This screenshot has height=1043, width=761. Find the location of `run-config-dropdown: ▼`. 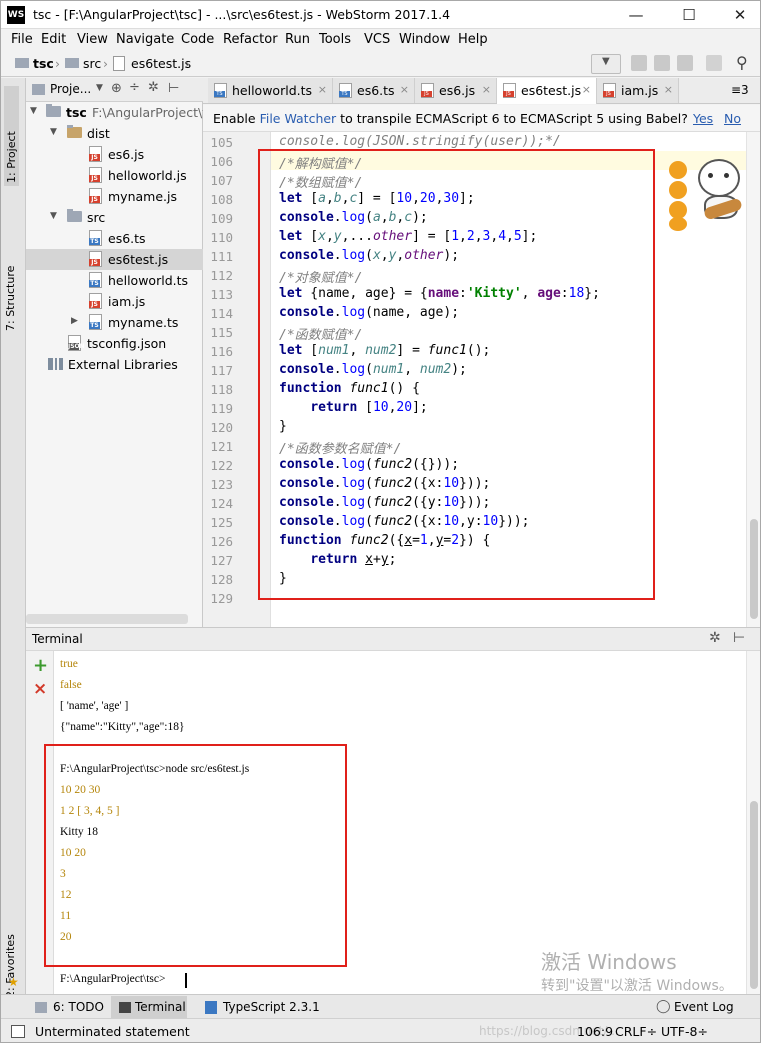

run-config-dropdown: ▼ is located at coordinates (606, 64).